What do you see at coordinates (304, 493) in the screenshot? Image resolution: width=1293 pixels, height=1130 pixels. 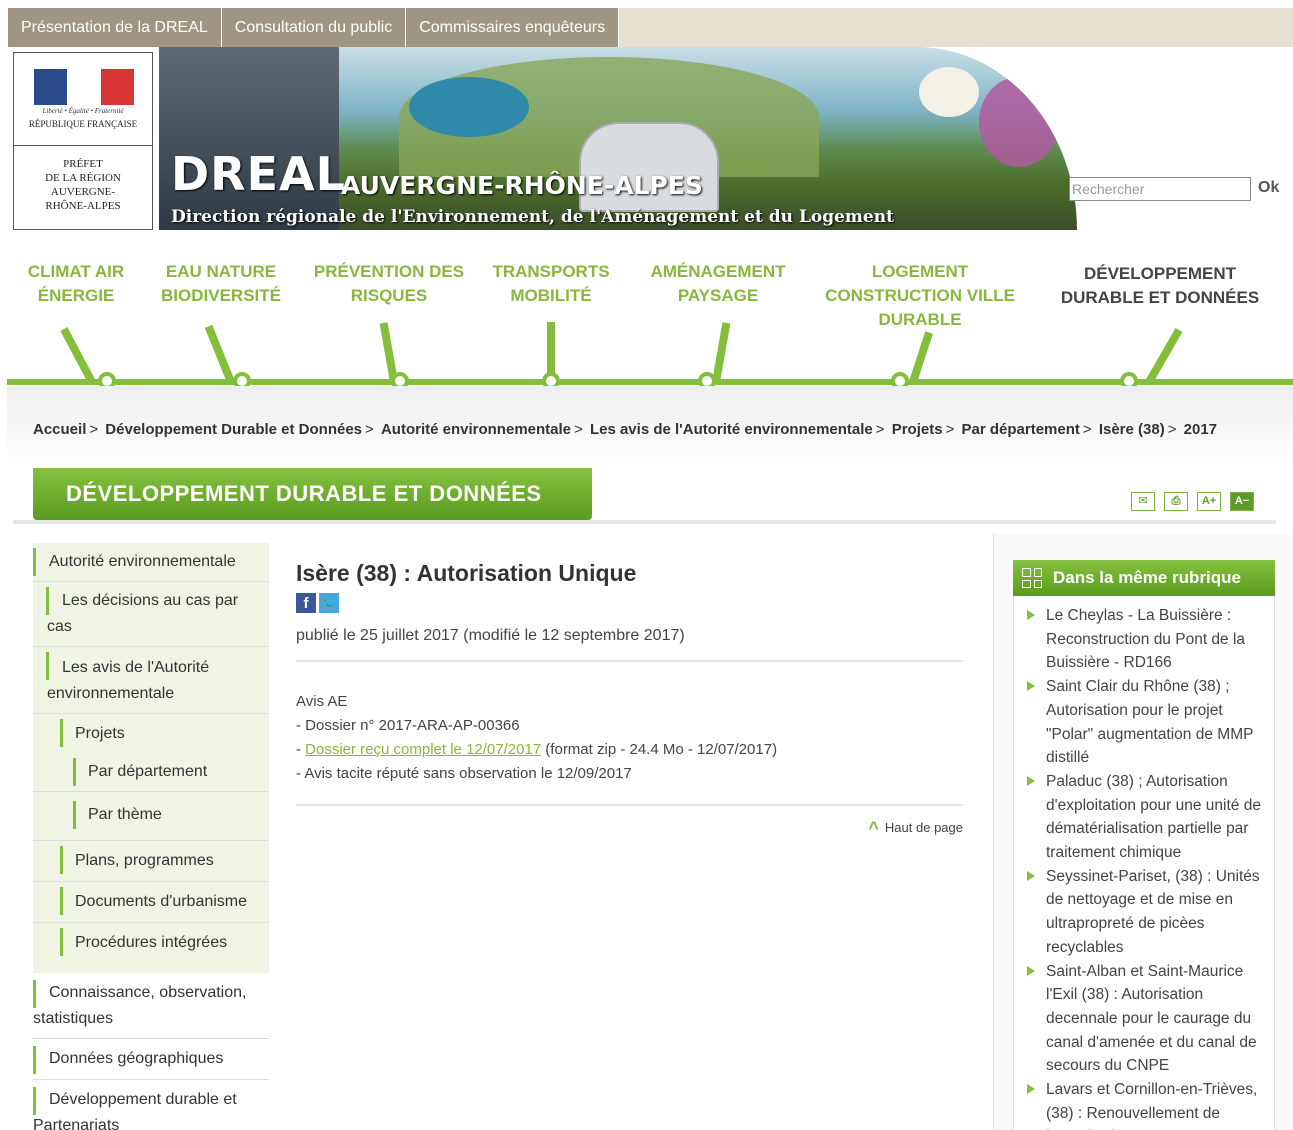 I see `section-title: DÉVELOPPEMENT DURABLE ET DONNÉES` at bounding box center [304, 493].